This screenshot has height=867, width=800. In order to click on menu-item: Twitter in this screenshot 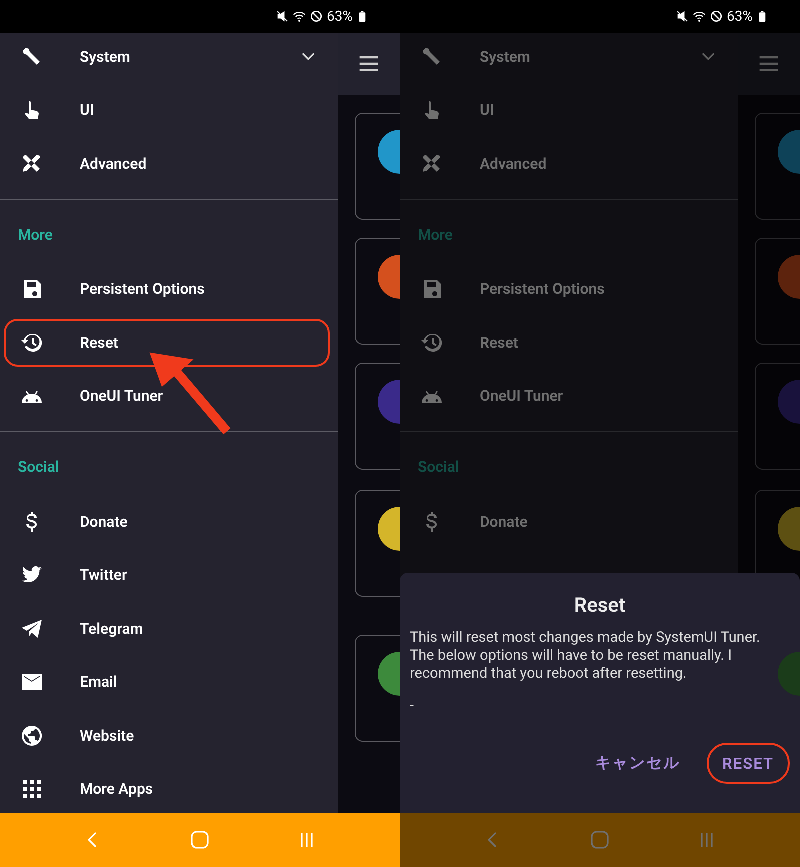, I will do `click(169, 575)`.